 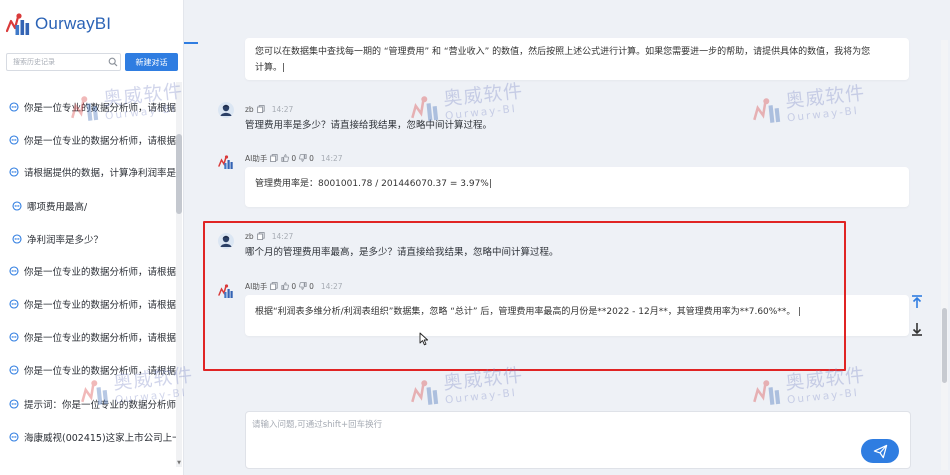 I want to click on search-icon, so click(x=113, y=62).